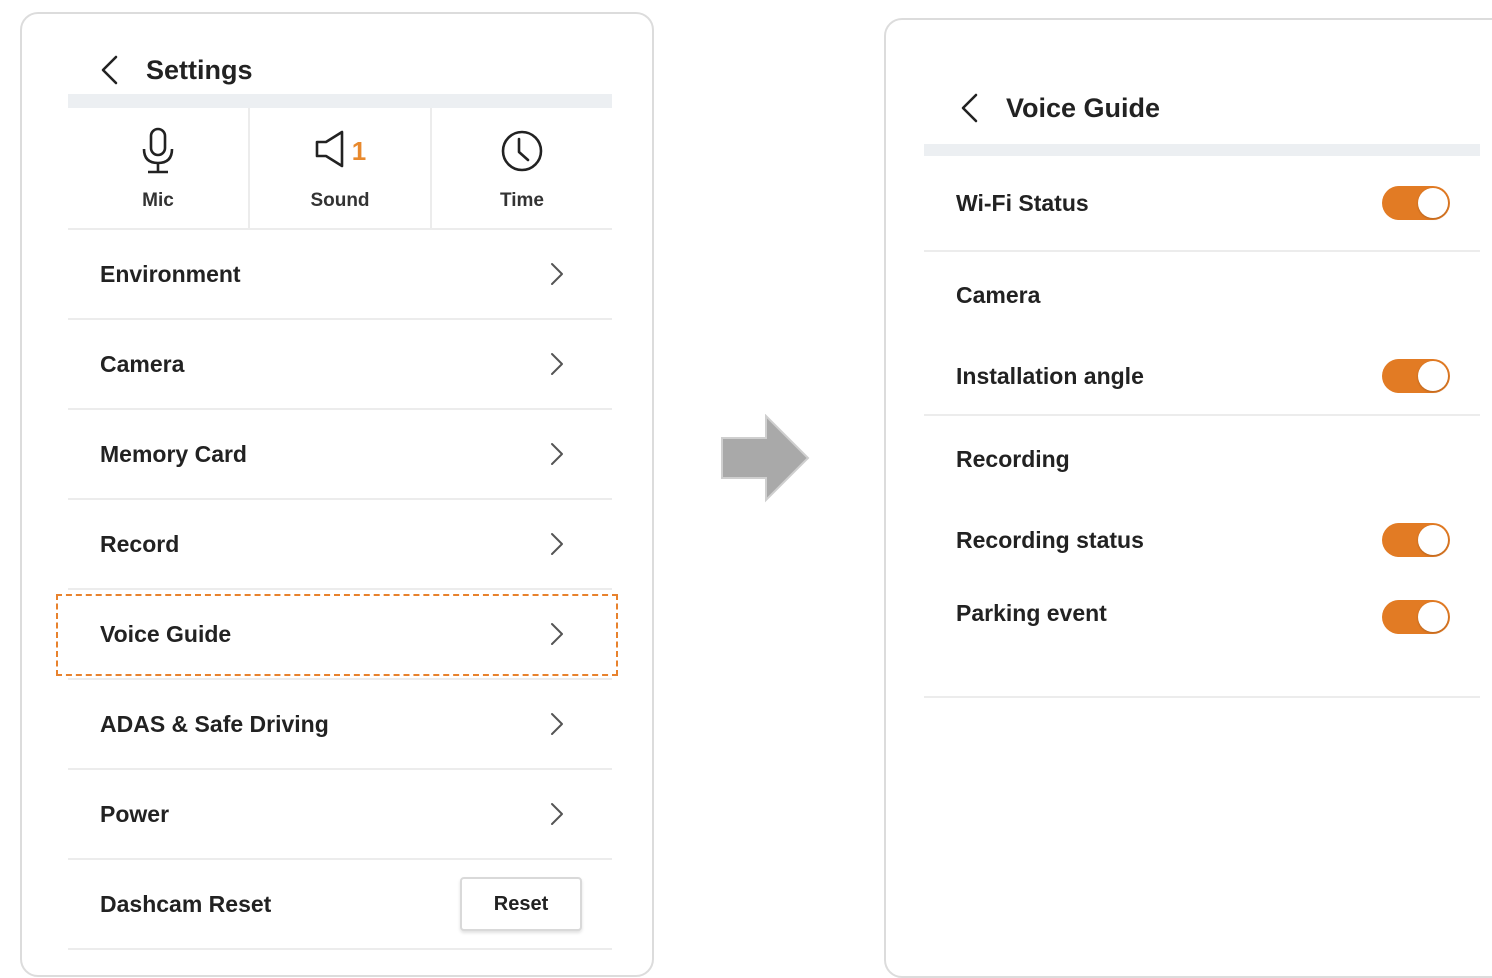  What do you see at coordinates (1050, 539) in the screenshot?
I see `setting-label: Recording status` at bounding box center [1050, 539].